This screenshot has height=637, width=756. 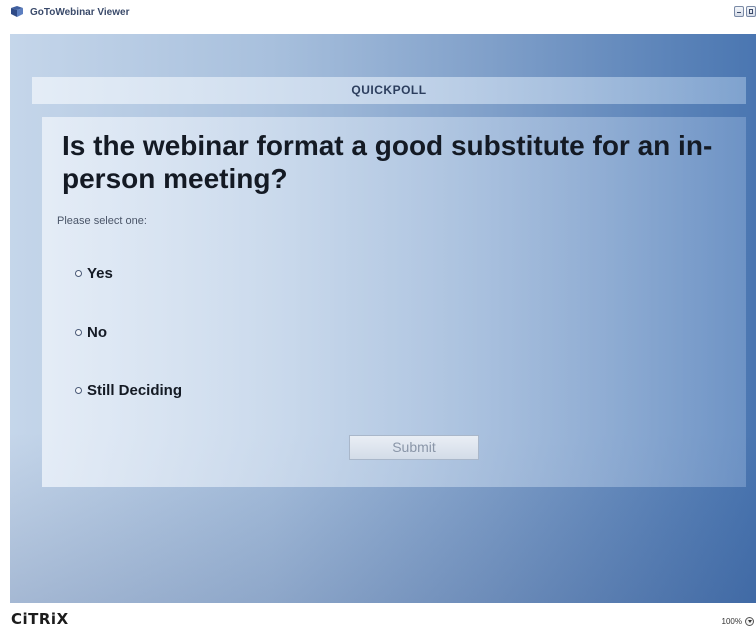 I want to click on poll-option-no: No, so click(x=91, y=332).